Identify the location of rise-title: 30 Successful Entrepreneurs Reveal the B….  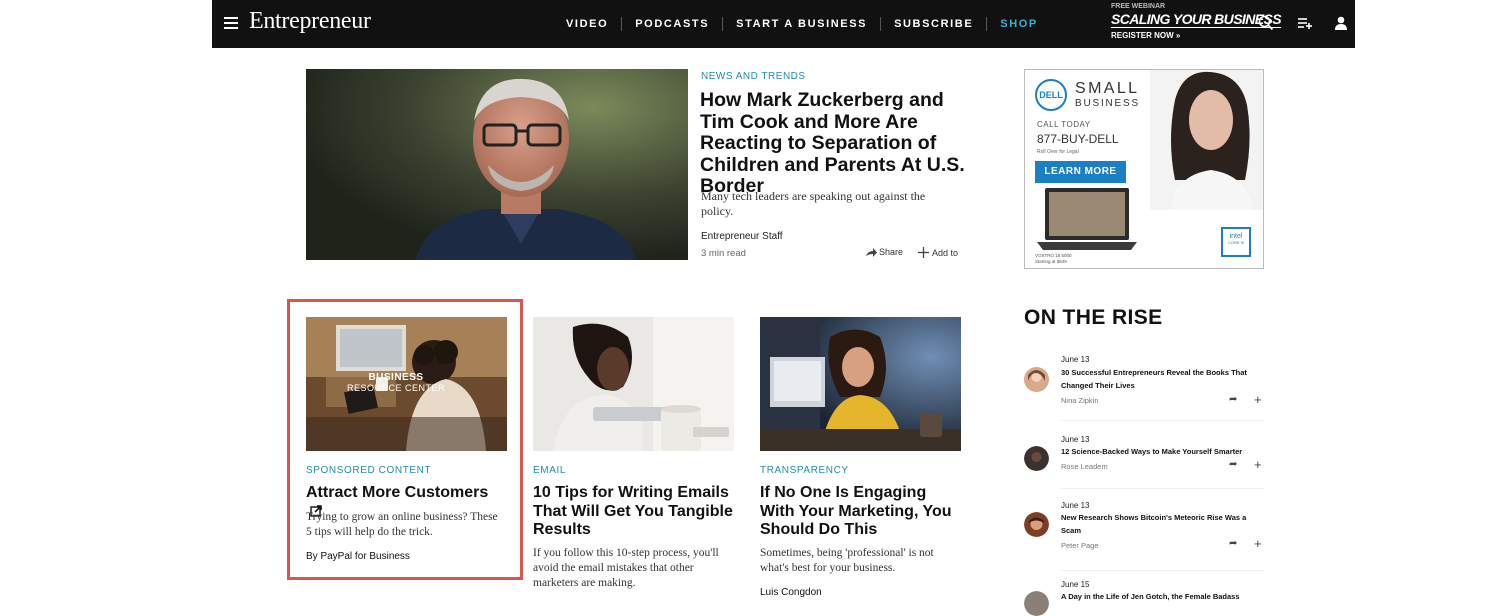
(1164, 379).